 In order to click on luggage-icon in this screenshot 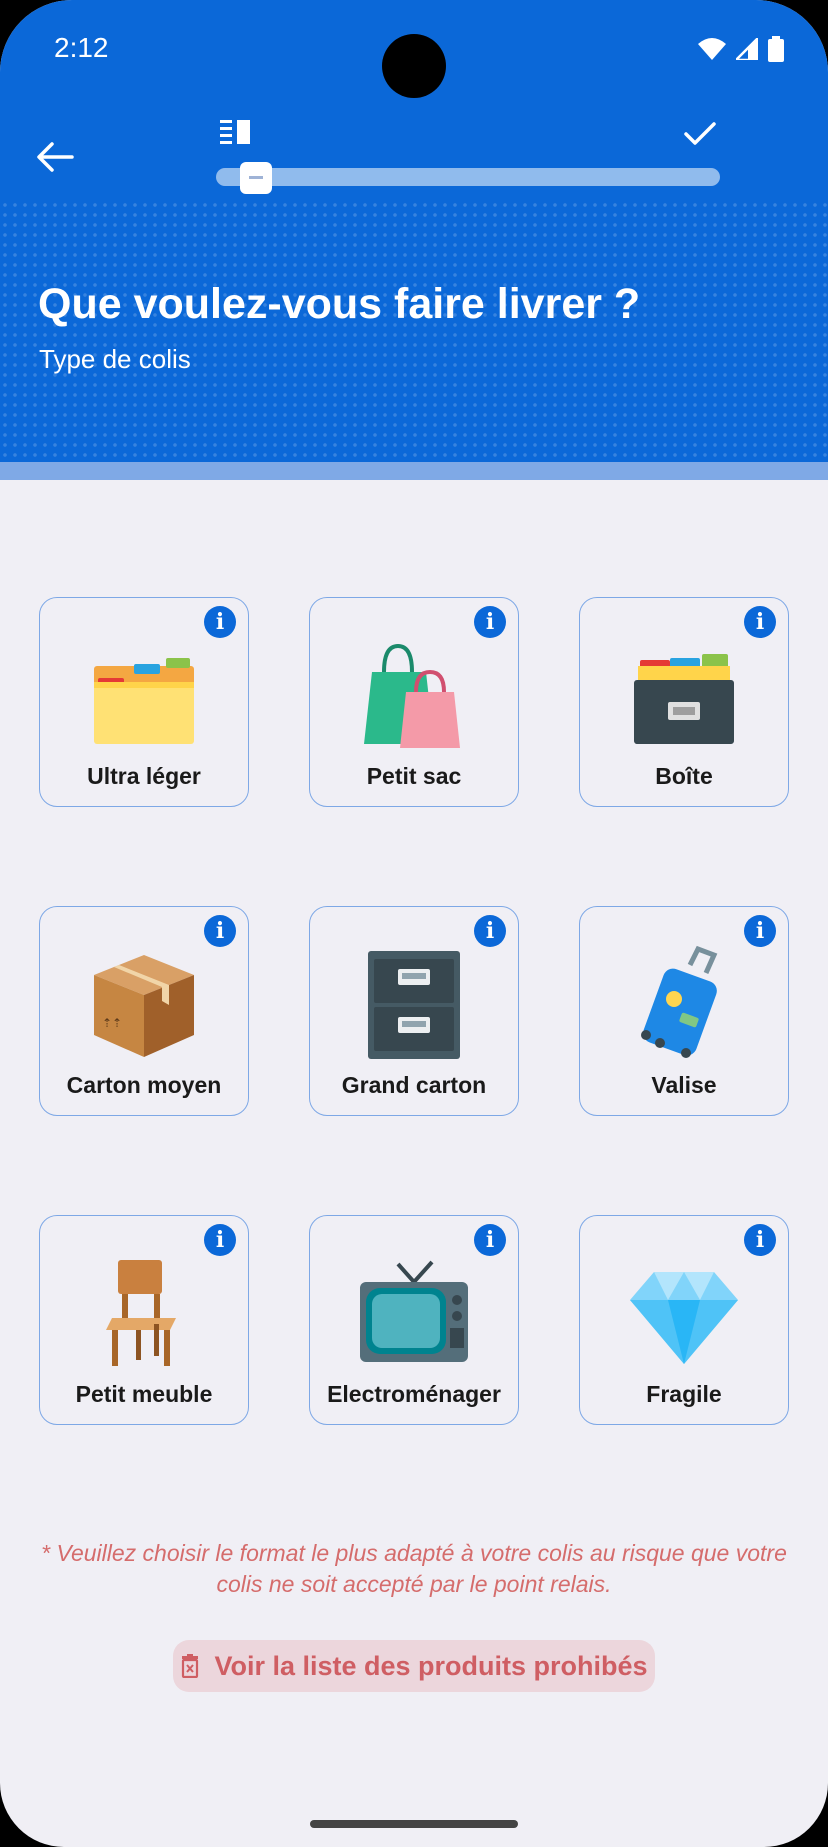, I will do `click(679, 1001)`.